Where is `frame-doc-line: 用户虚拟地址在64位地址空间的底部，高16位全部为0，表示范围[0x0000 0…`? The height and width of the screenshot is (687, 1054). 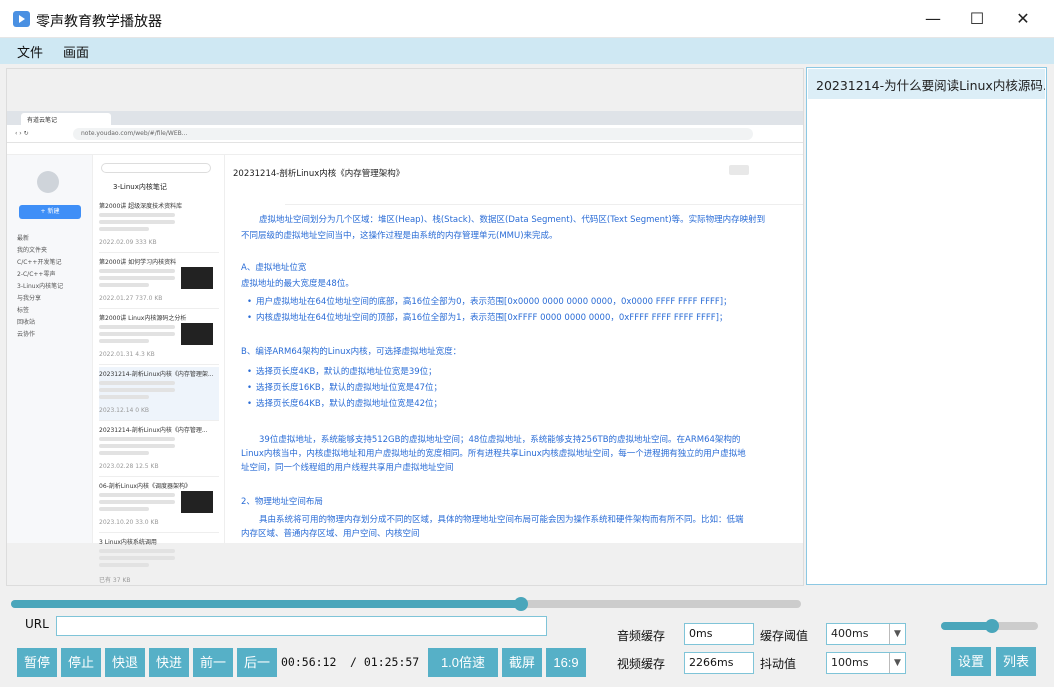
frame-doc-line: 用户虚拟地址在64位地址空间的底部，高16位全部为0，表示范围[0x0000 0… is located at coordinates (489, 301).